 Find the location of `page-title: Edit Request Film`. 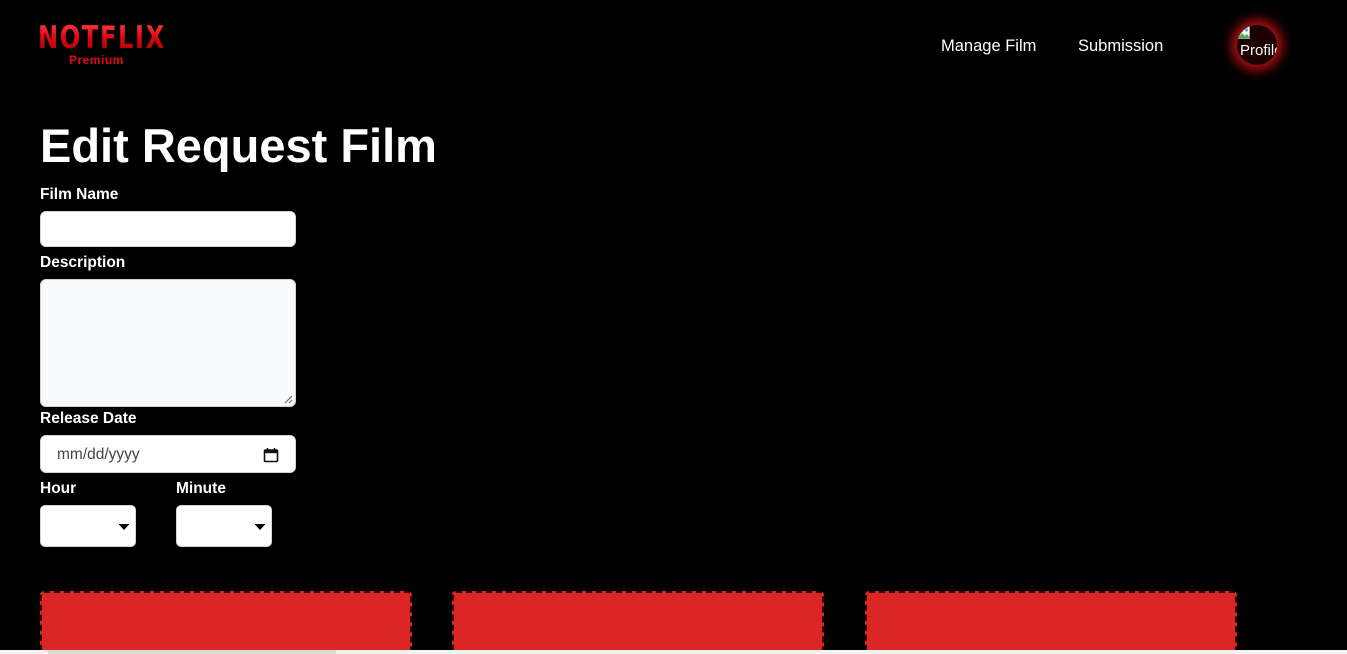

page-title: Edit Request Film is located at coordinates (238, 145).